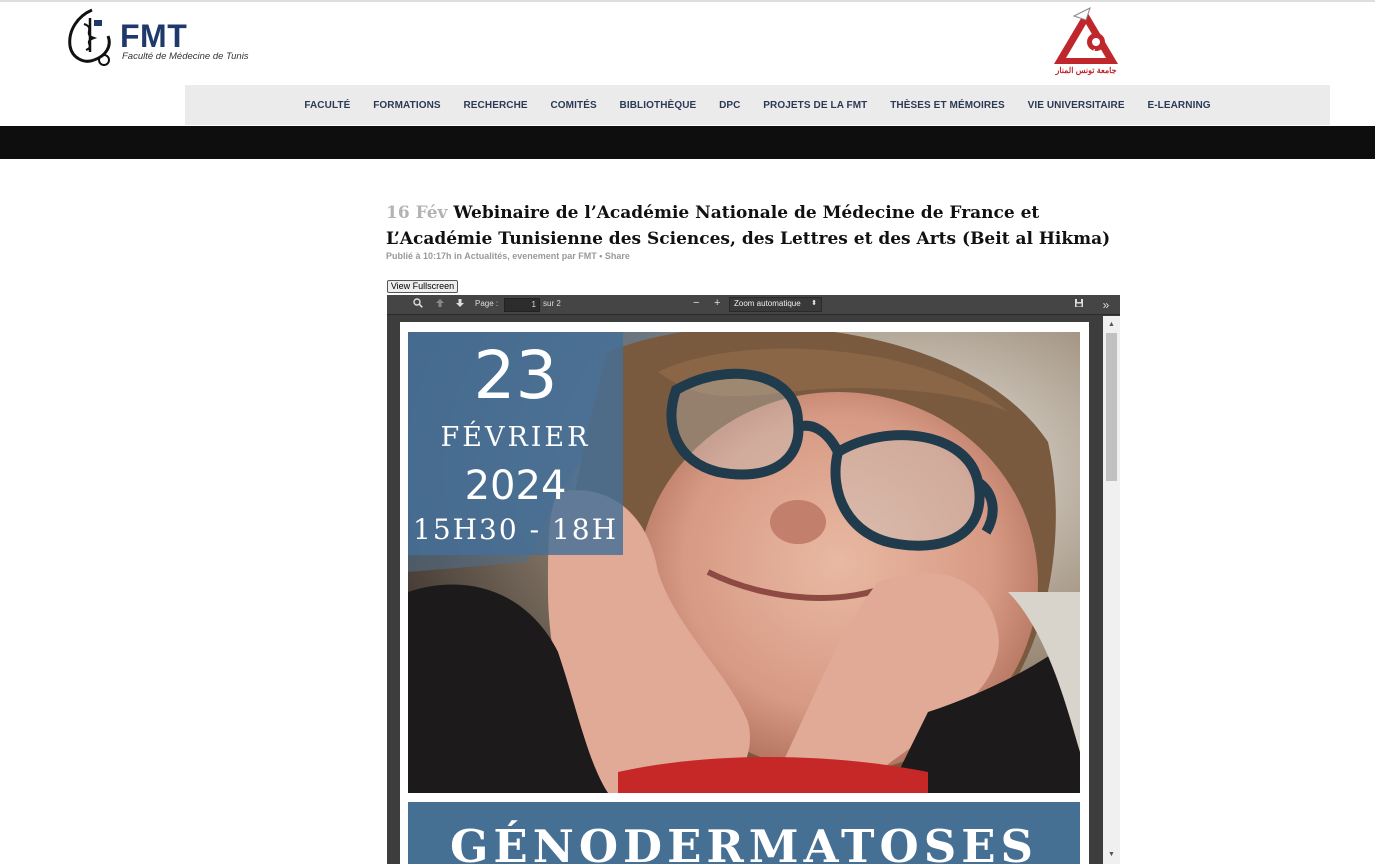 The height and width of the screenshot is (864, 1375). What do you see at coordinates (1086, 70) in the screenshot?
I see `utm-logo-arabic: جامعة تونس المنار` at bounding box center [1086, 70].